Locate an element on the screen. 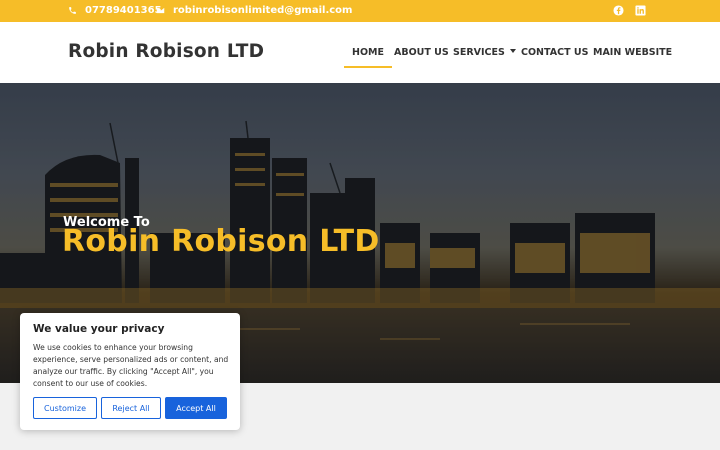  site-brand: Robin Robison LTD is located at coordinates (166, 51).